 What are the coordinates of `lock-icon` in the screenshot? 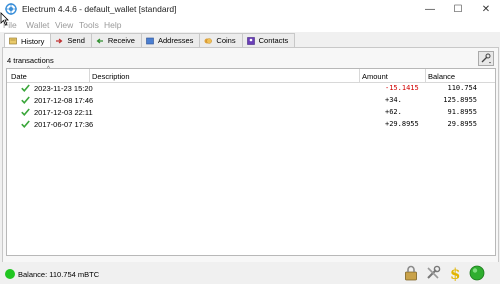 It's located at (411, 273).